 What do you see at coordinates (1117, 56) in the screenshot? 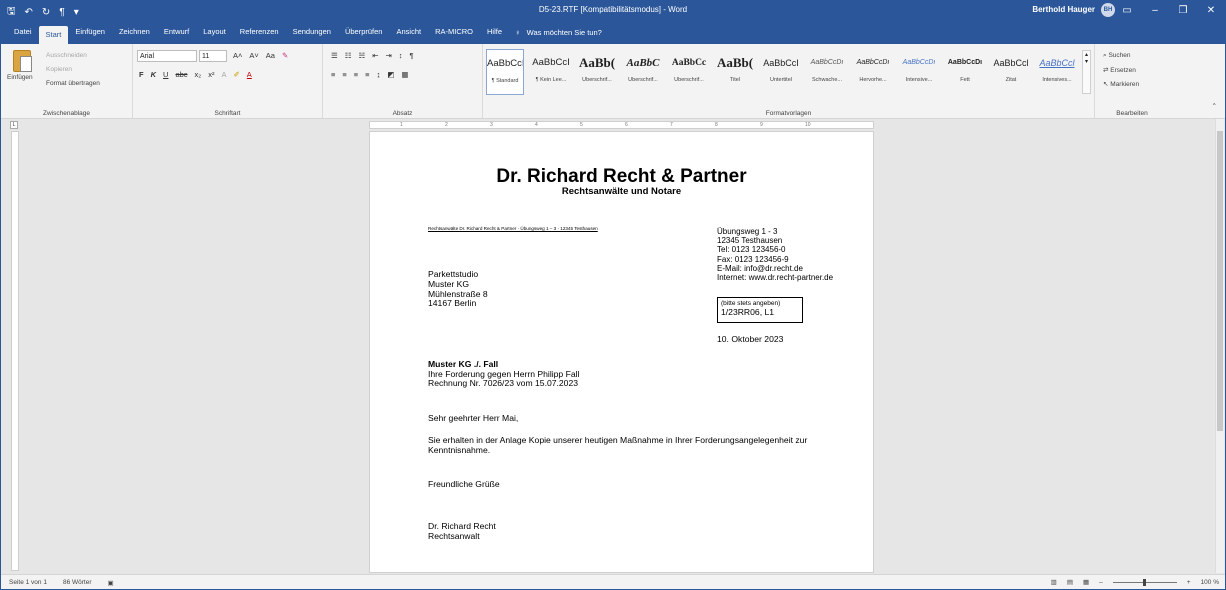
I see `find-button: ⌕ Suchen` at bounding box center [1117, 56].